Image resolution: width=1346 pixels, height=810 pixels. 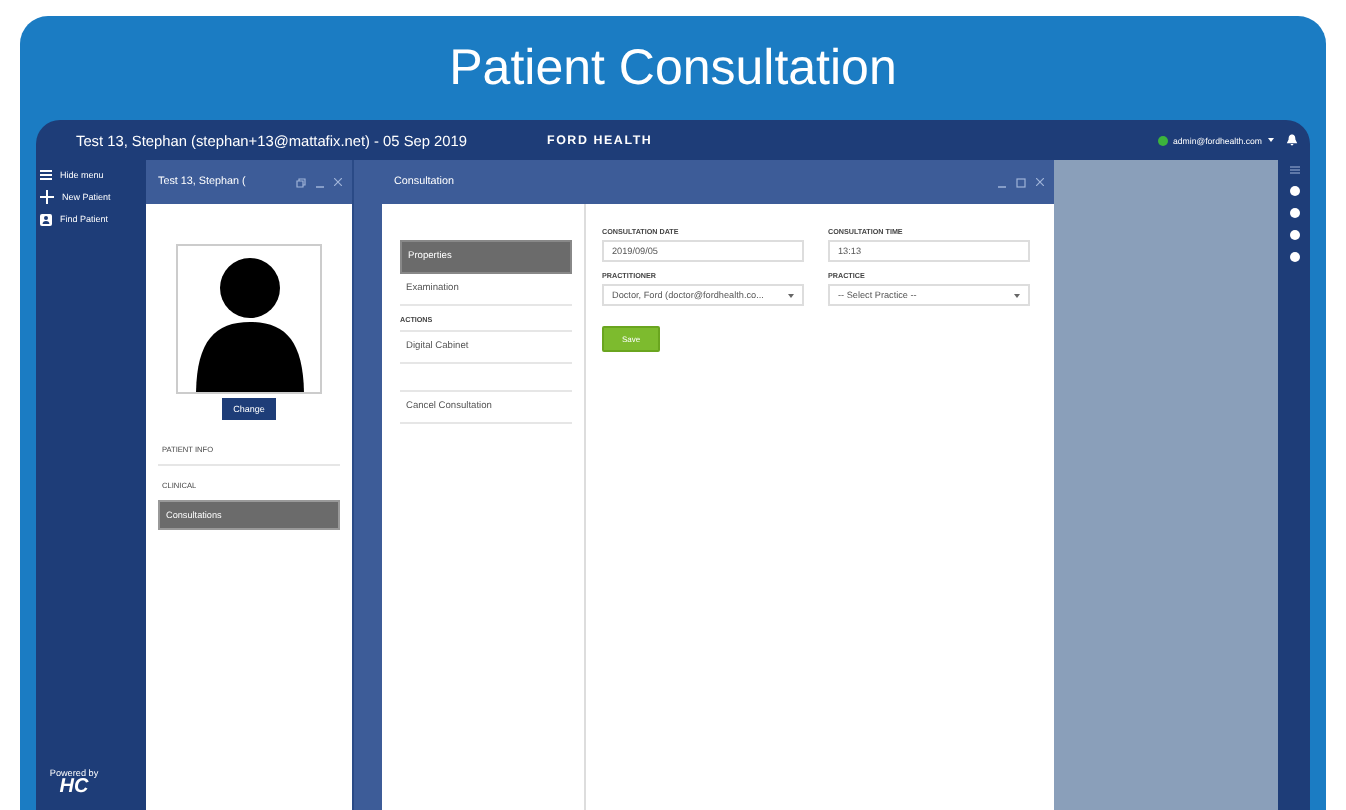 I want to click on maximize-icon, so click(x=1021, y=182).